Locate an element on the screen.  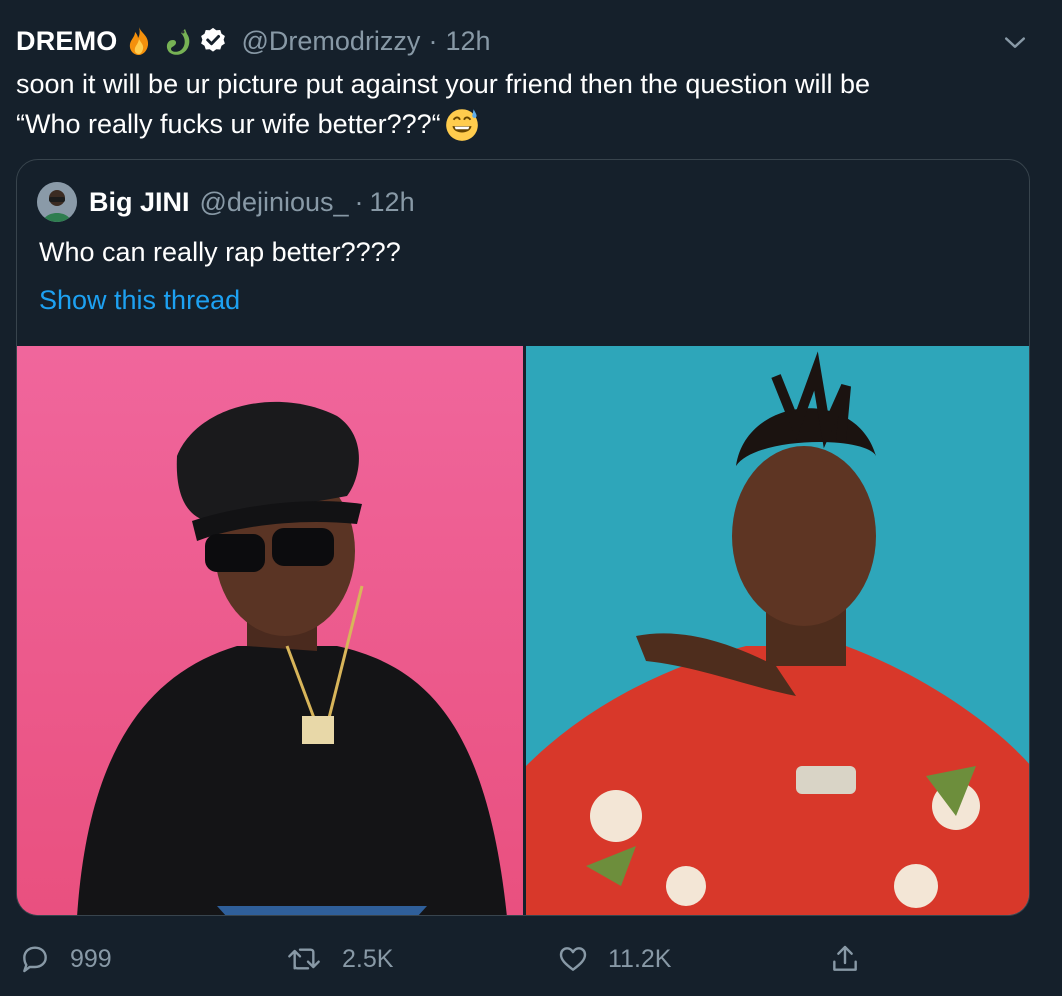
quoted-tweet-header: Big JINI @dejinious_ · 12h is located at coordinates (226, 202).